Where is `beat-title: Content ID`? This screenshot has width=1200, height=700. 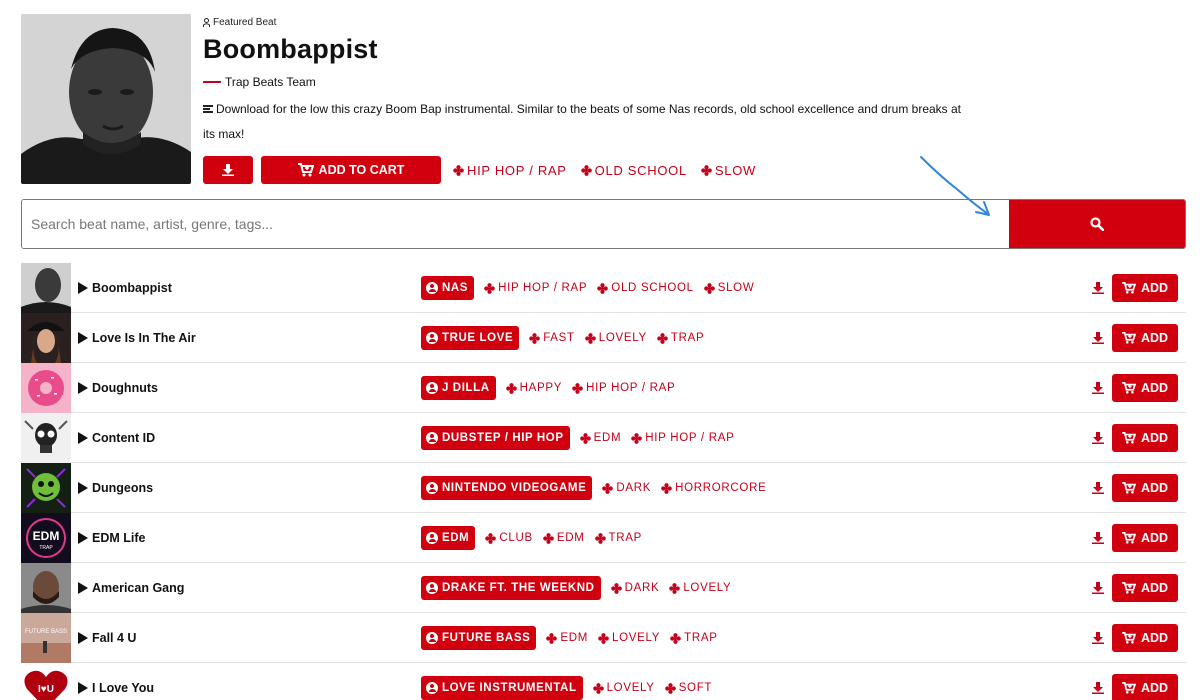 beat-title: Content ID is located at coordinates (116, 438).